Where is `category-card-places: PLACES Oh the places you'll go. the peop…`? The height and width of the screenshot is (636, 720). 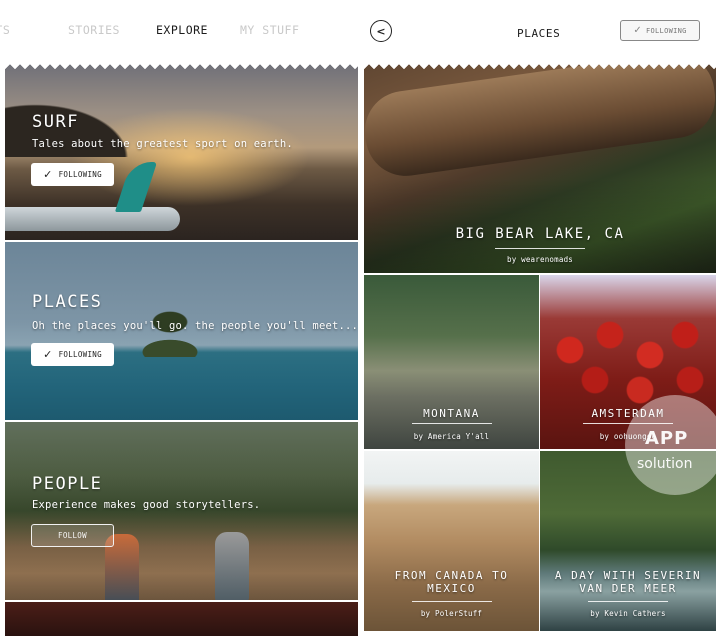 category-card-places: PLACES Oh the places you'll go. the peop… is located at coordinates (181, 331).